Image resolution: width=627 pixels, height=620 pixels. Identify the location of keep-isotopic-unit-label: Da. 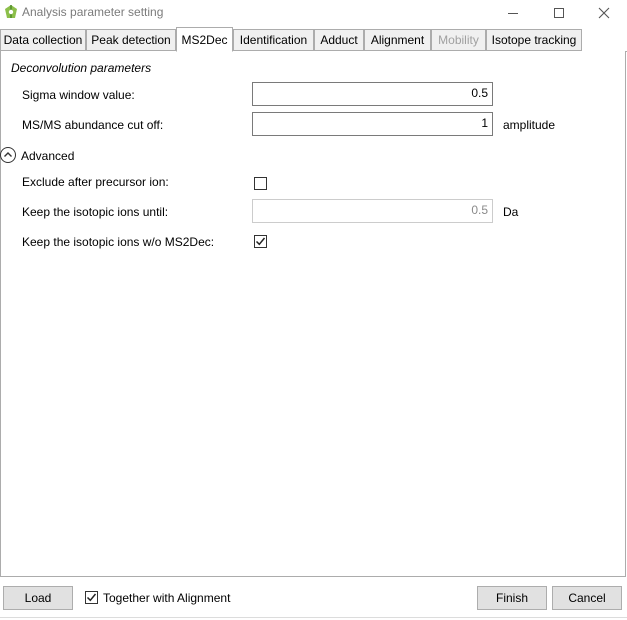
(511, 212).